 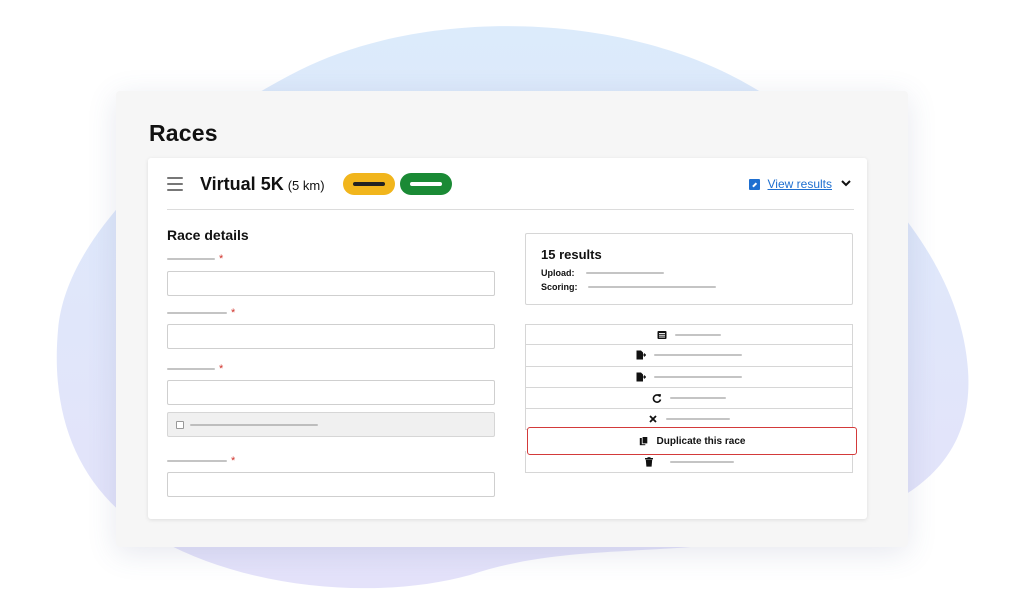 I want to click on close-icon, so click(x=653, y=419).